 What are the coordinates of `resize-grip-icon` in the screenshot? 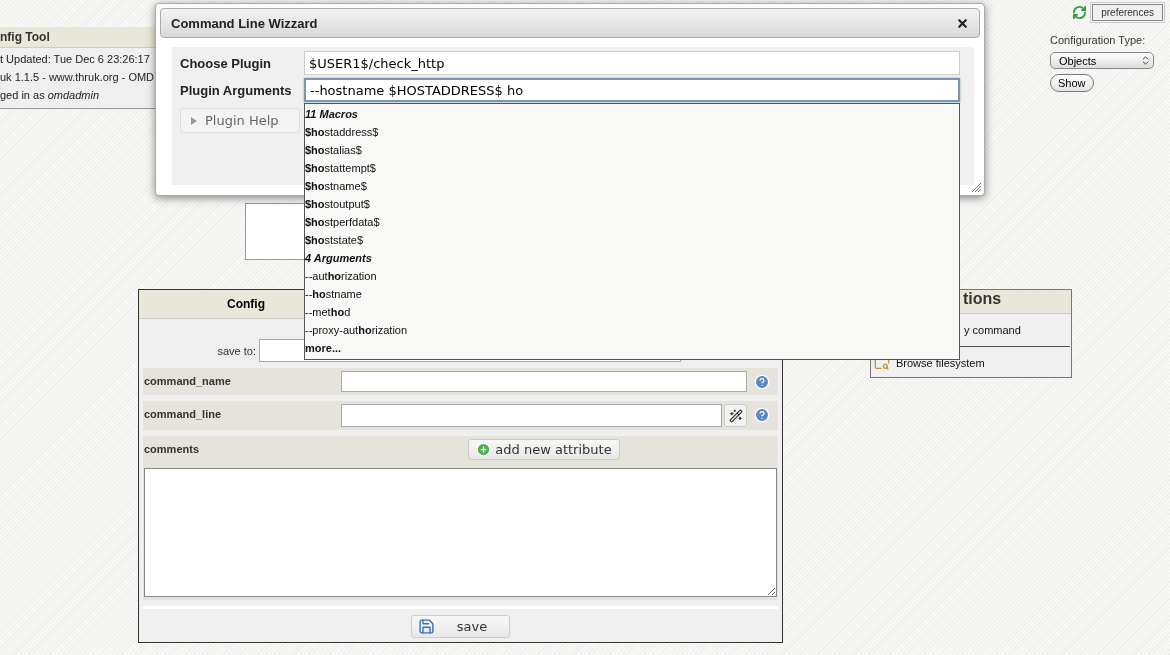 It's located at (976, 187).